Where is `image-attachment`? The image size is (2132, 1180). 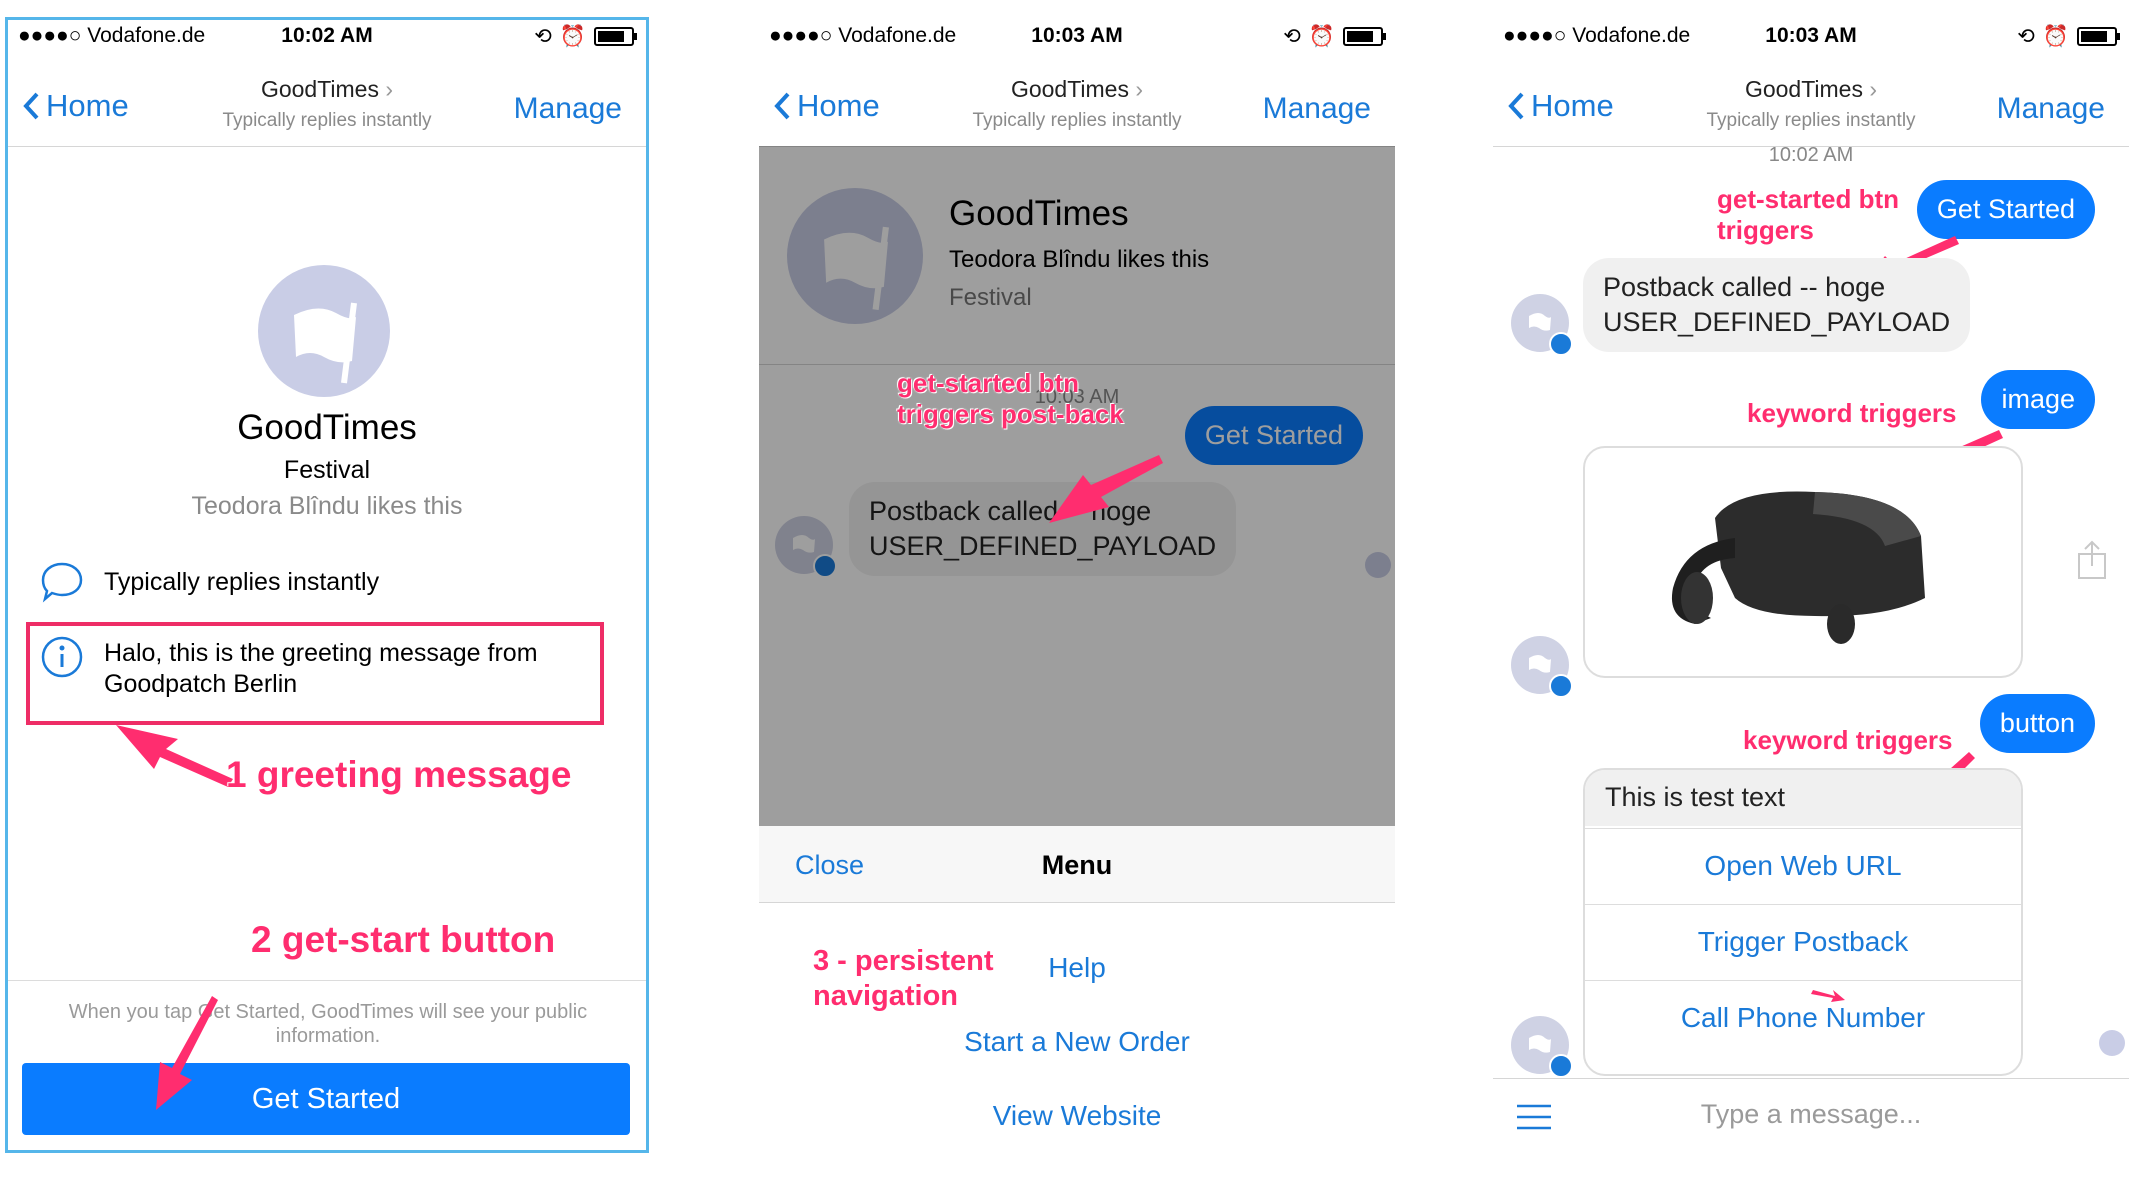
image-attachment is located at coordinates (1803, 562).